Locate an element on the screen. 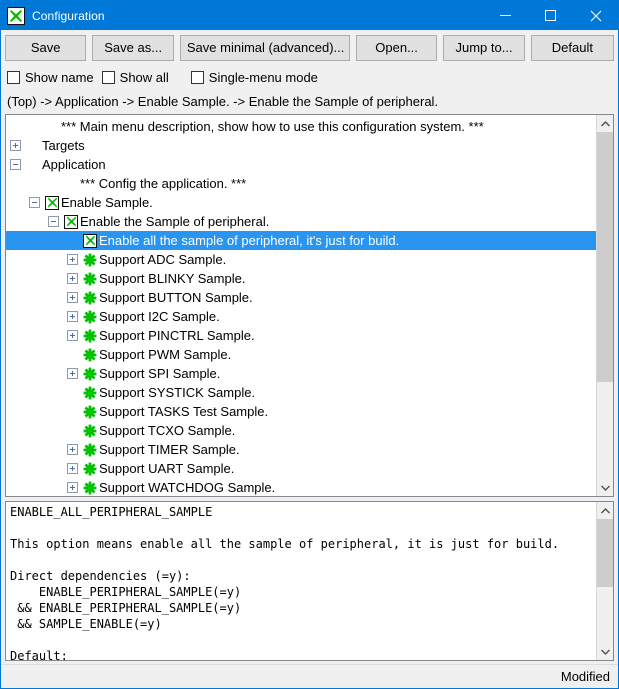 The image size is (619, 689). tree-scroll-track is located at coordinates (605, 305).